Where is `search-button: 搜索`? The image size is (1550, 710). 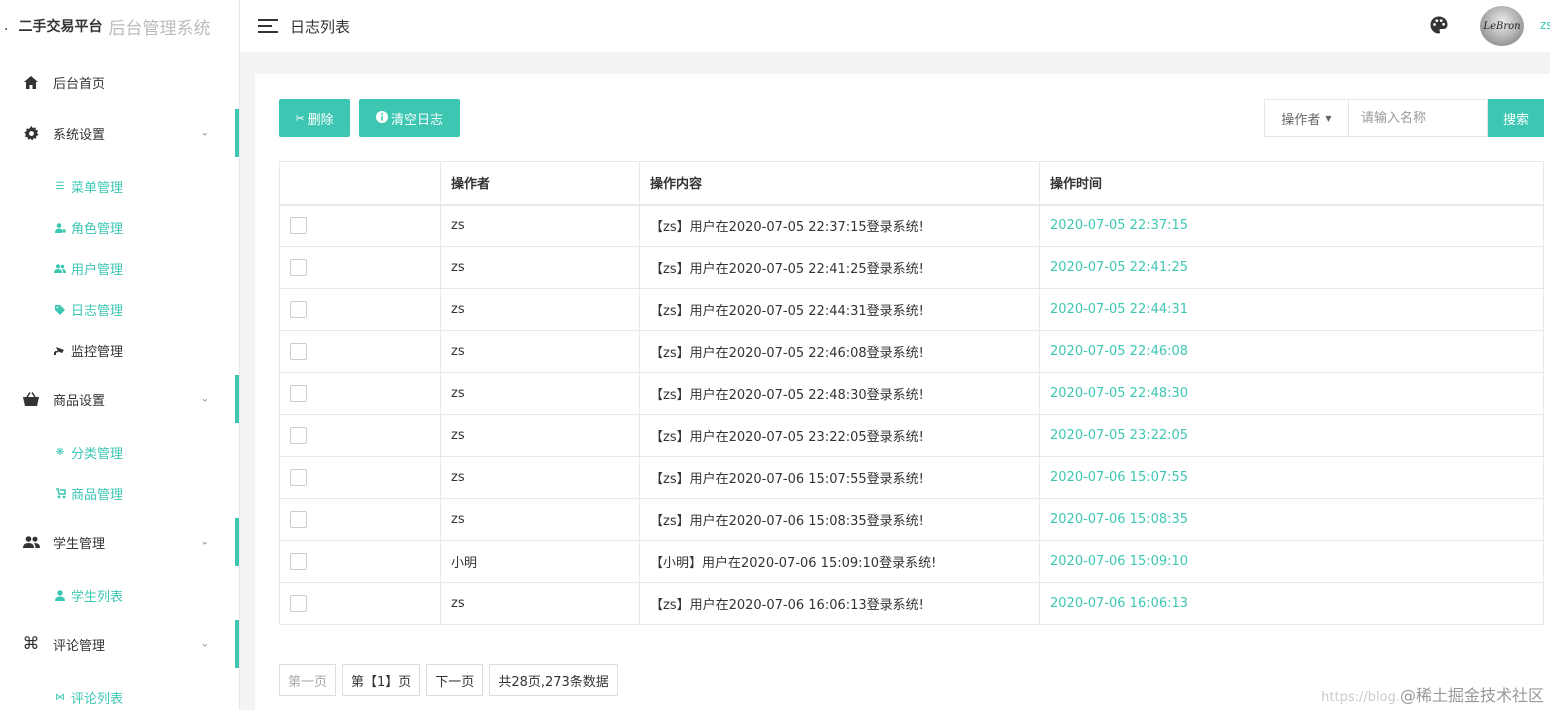 search-button: 搜索 is located at coordinates (1516, 118).